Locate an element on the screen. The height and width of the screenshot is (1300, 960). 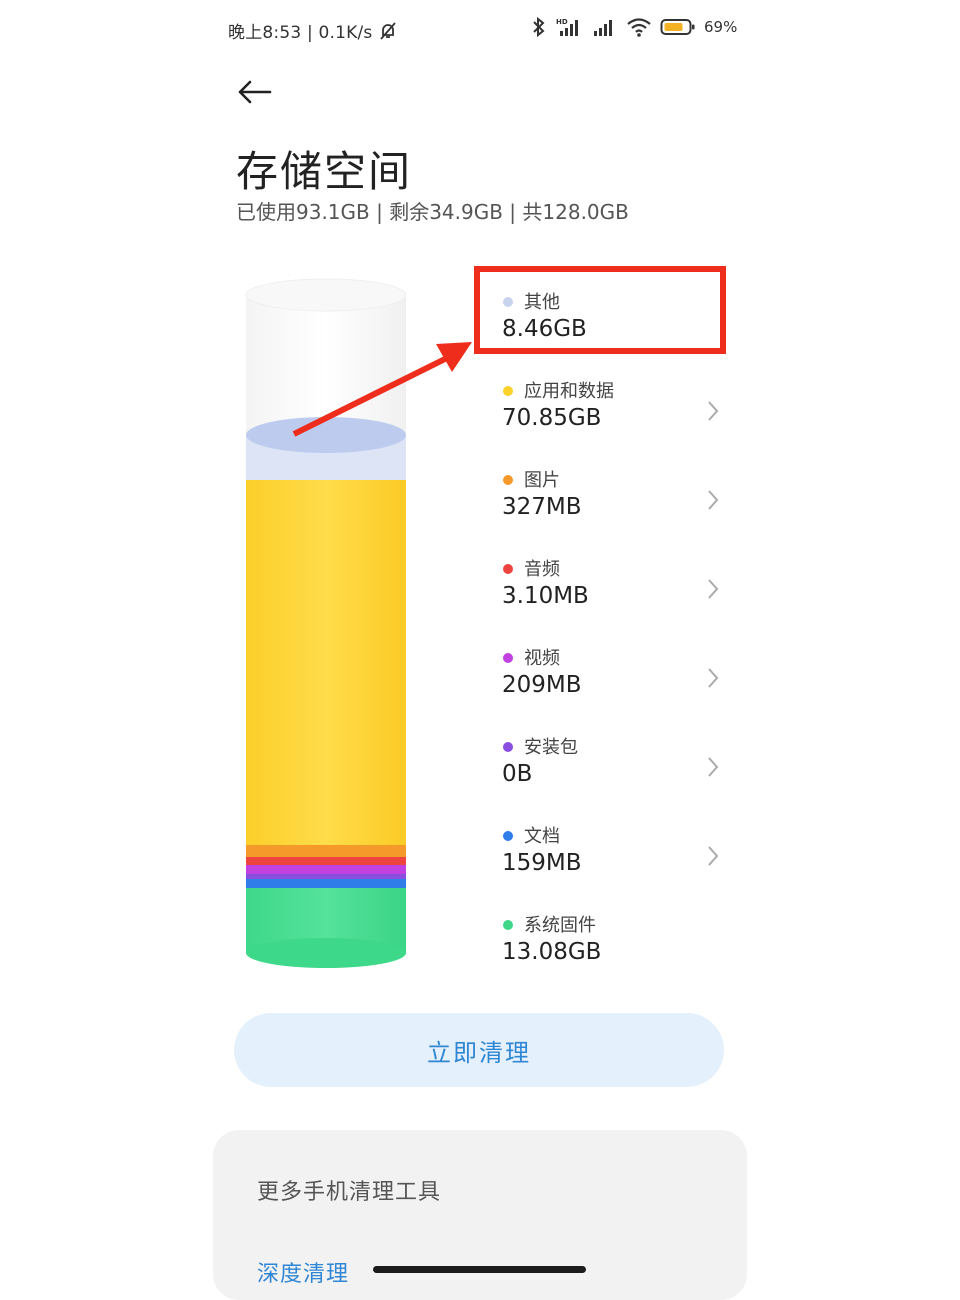
category-label: 音频 is located at coordinates (542, 569).